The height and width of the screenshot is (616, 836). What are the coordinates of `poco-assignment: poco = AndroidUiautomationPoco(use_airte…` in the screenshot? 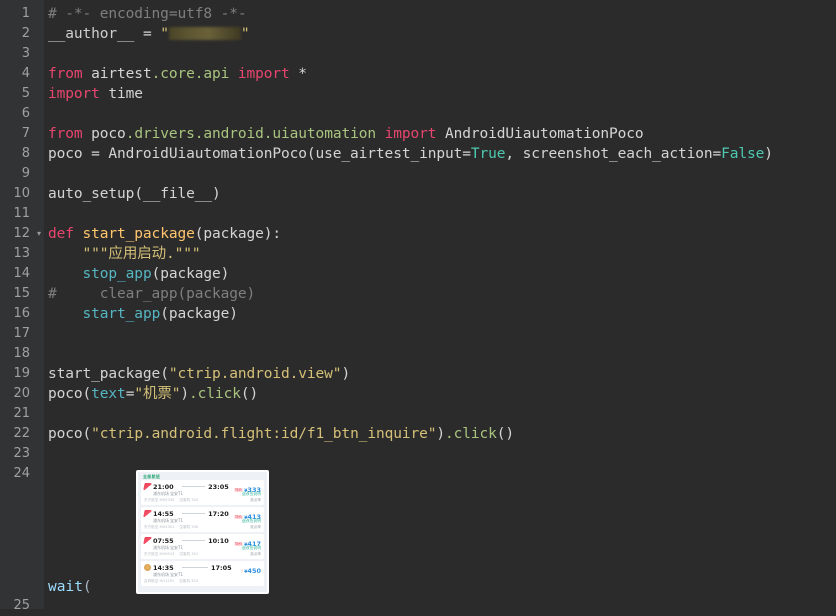 It's located at (259, 154).